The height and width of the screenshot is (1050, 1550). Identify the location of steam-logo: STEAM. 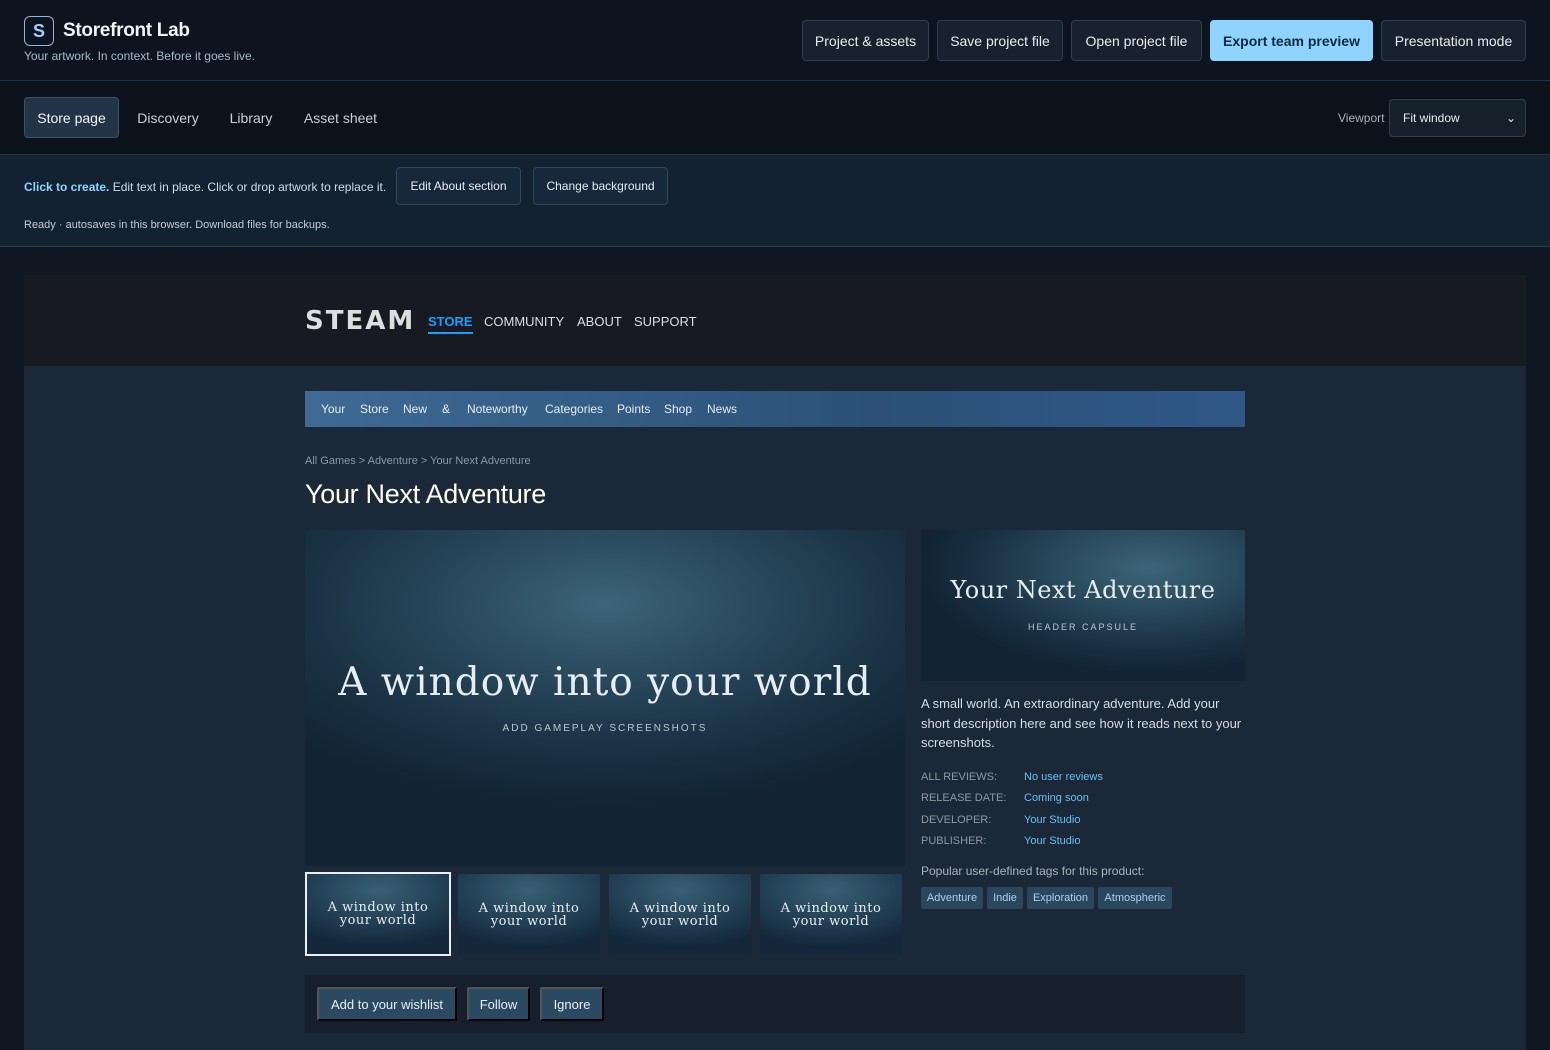
(360, 321).